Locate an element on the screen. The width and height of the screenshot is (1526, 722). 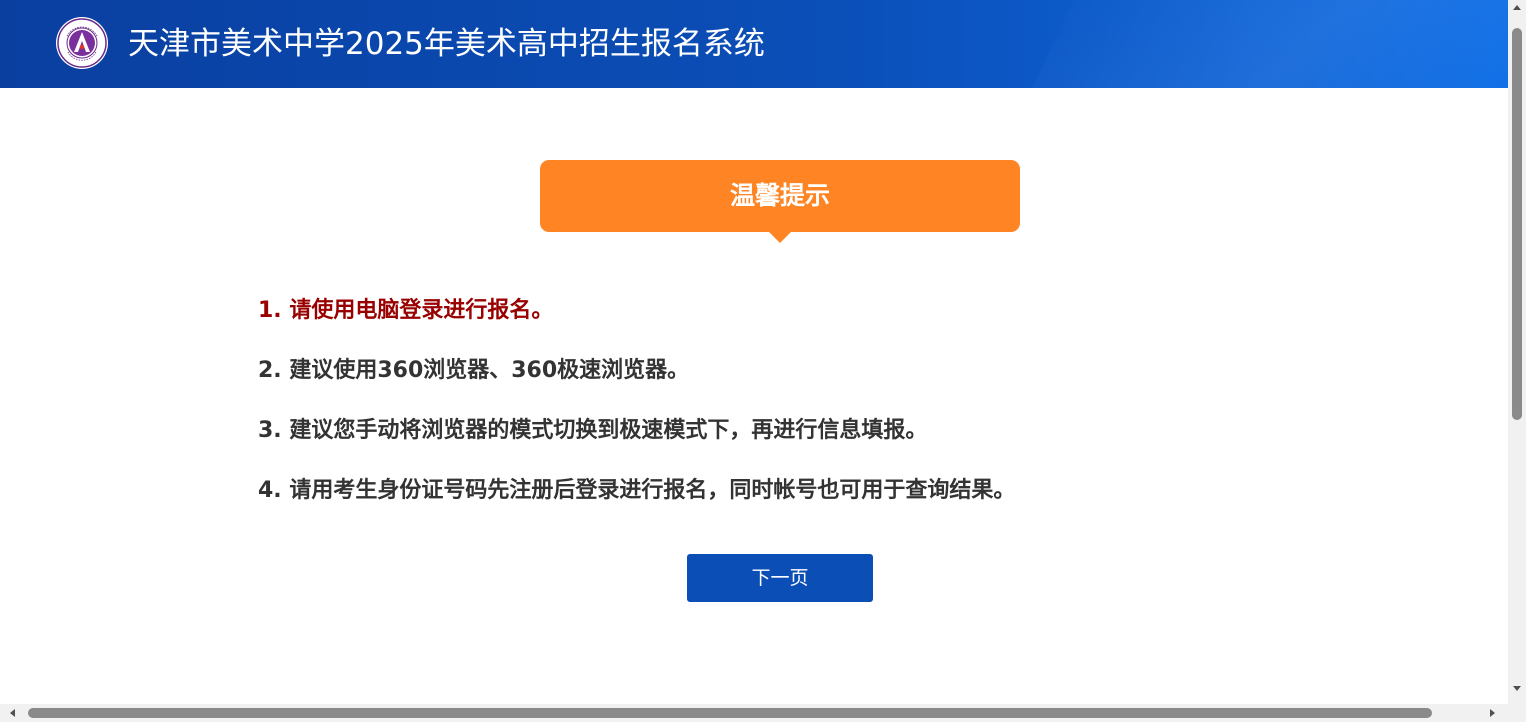
scroll-left-arrow-icon is located at coordinates (12, 713).